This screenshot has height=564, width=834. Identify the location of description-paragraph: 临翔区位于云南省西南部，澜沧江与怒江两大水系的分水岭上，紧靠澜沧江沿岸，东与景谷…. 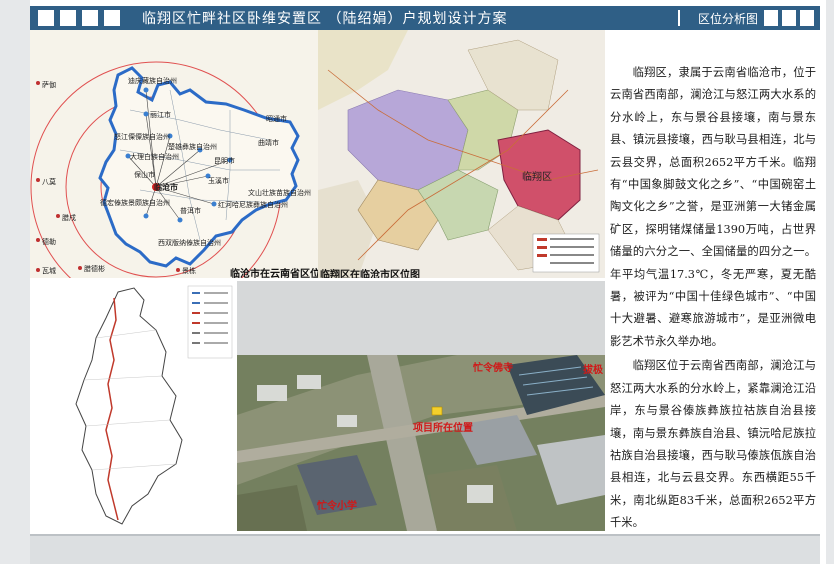
(713, 444).